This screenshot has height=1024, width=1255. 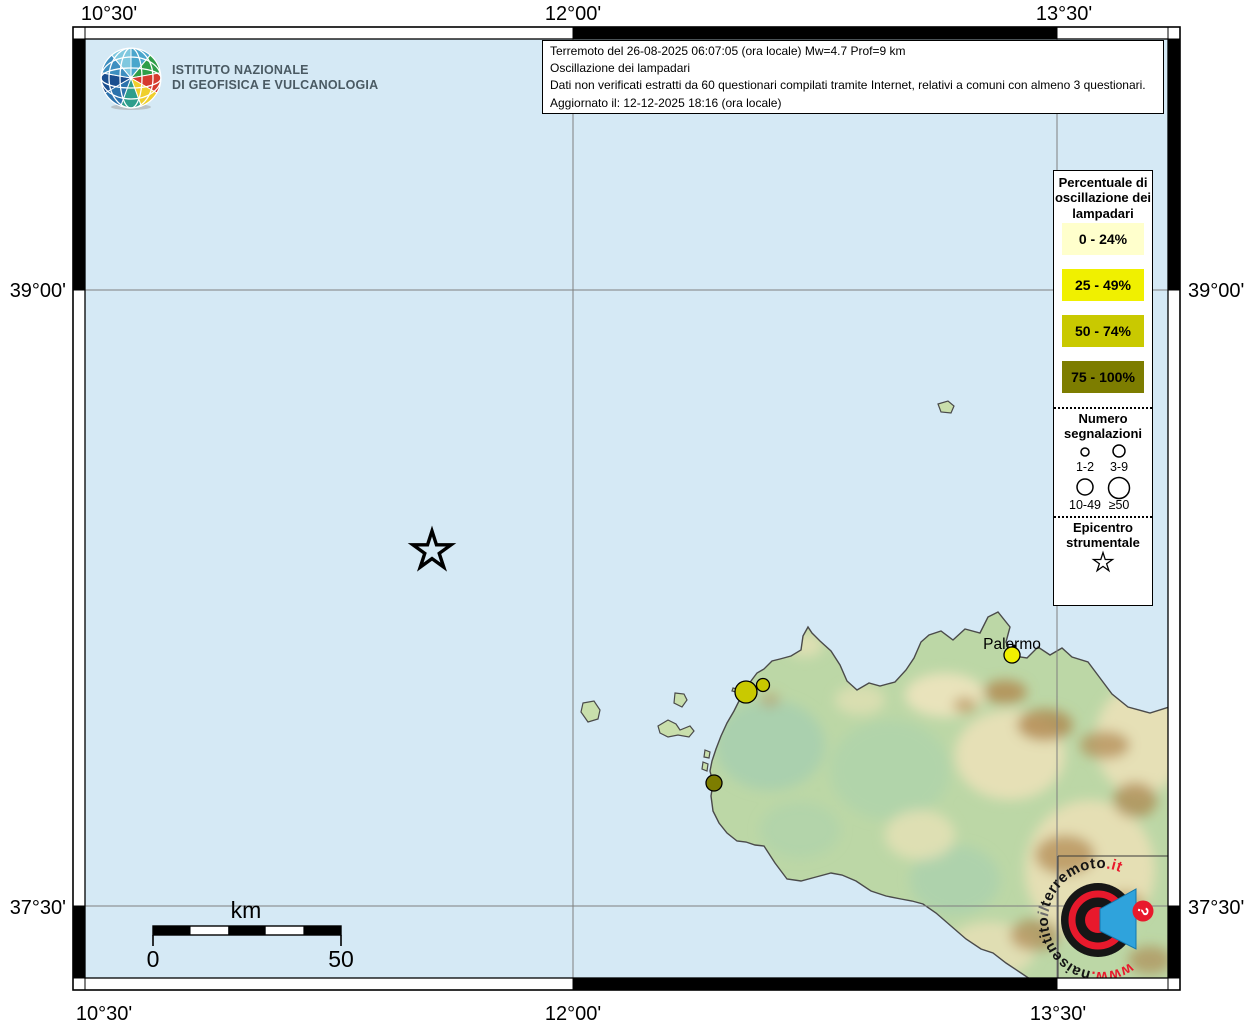 What do you see at coordinates (341, 959) in the screenshot?
I see `scale-bar-end: 50` at bounding box center [341, 959].